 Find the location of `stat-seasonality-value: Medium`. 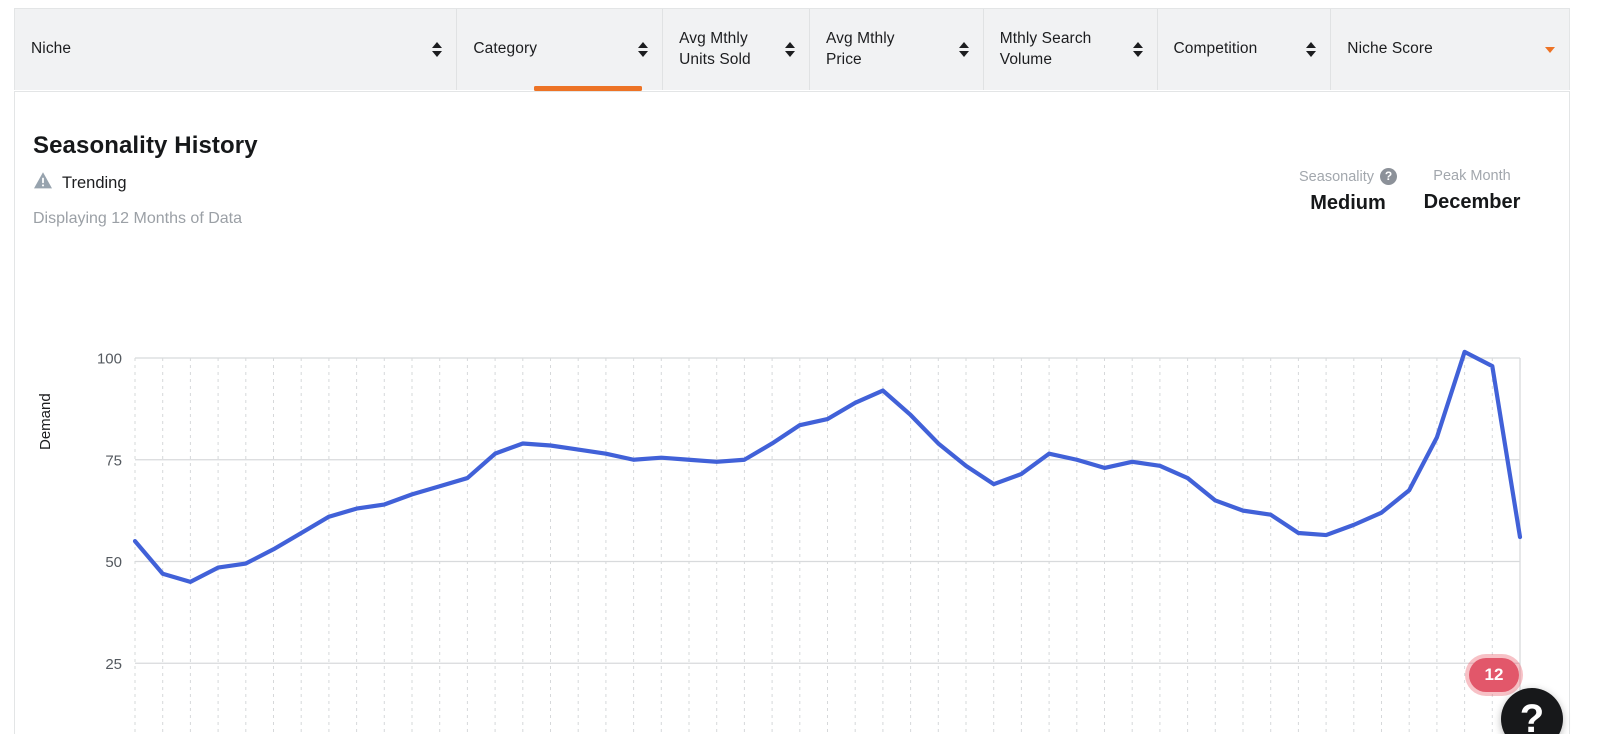

stat-seasonality-value: Medium is located at coordinates (1348, 203).